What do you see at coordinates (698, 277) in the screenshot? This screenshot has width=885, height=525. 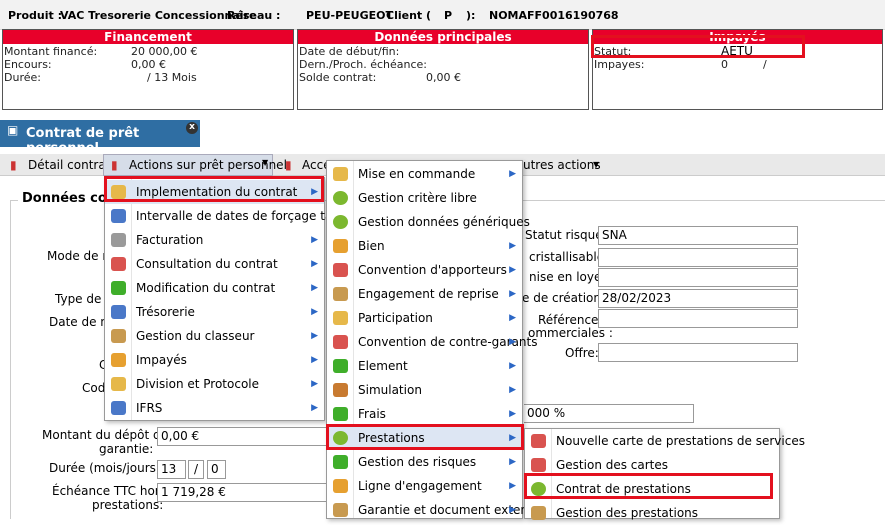 I see `mise-en-loyer-field` at bounding box center [698, 277].